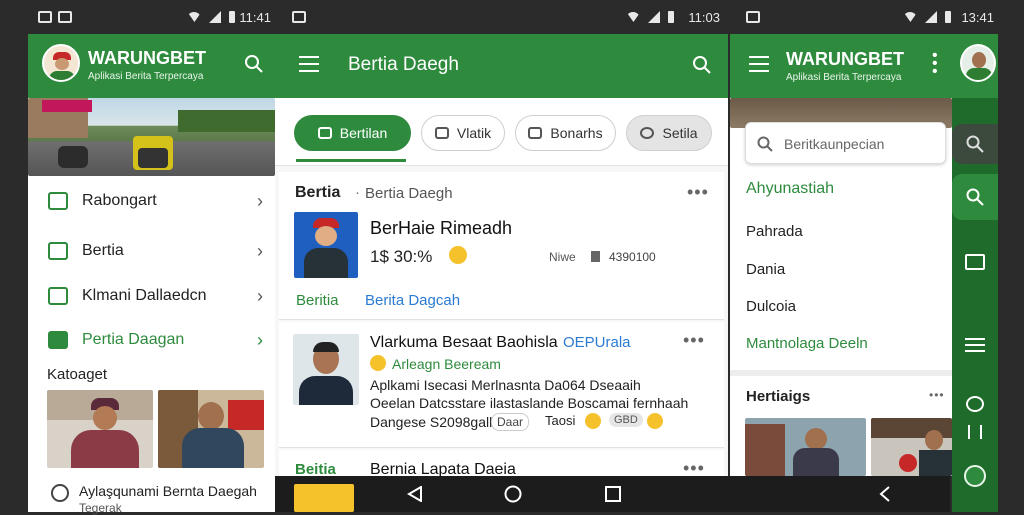  What do you see at coordinates (975, 345) in the screenshot?
I see `rail-list` at bounding box center [975, 345].